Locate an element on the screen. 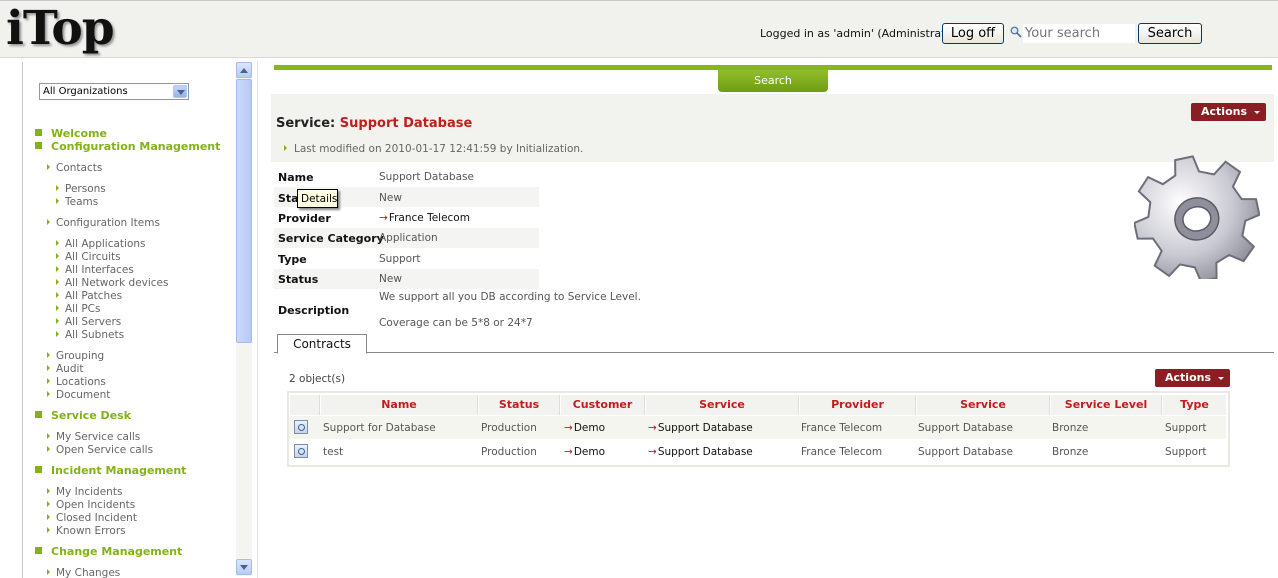 This screenshot has width=1278, height=578. cell-name: test is located at coordinates (333, 452).